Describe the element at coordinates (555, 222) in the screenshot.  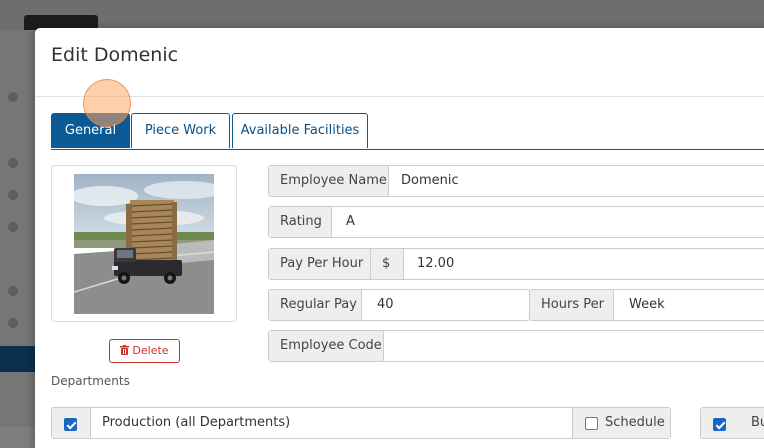
I see `rating-input: A` at that location.